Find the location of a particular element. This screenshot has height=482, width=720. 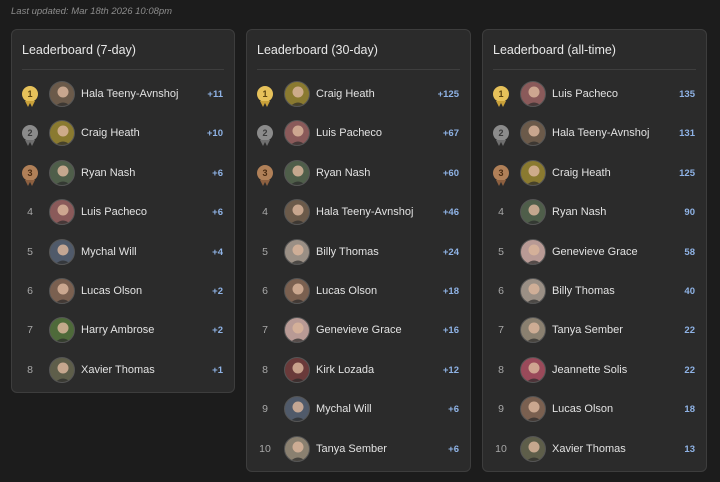

leaderboard-row: 1 Luis Pacheco 135 is located at coordinates (594, 93).